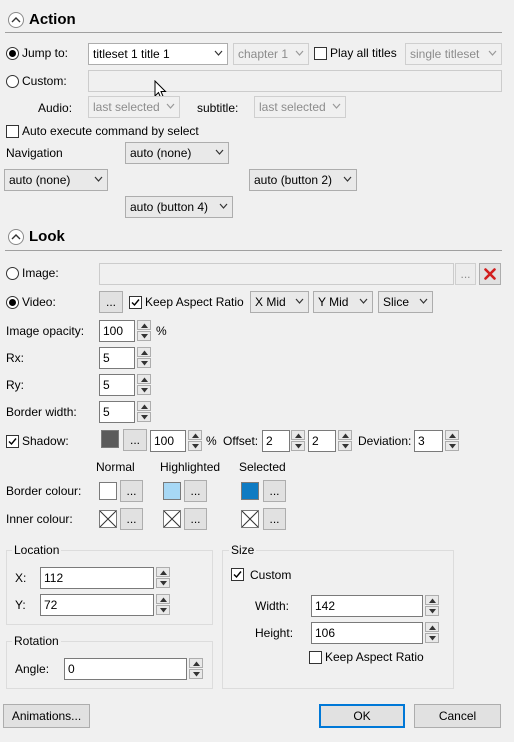 This screenshot has height=742, width=514. I want to click on shadow-offset-y-spinner, so click(345, 441).